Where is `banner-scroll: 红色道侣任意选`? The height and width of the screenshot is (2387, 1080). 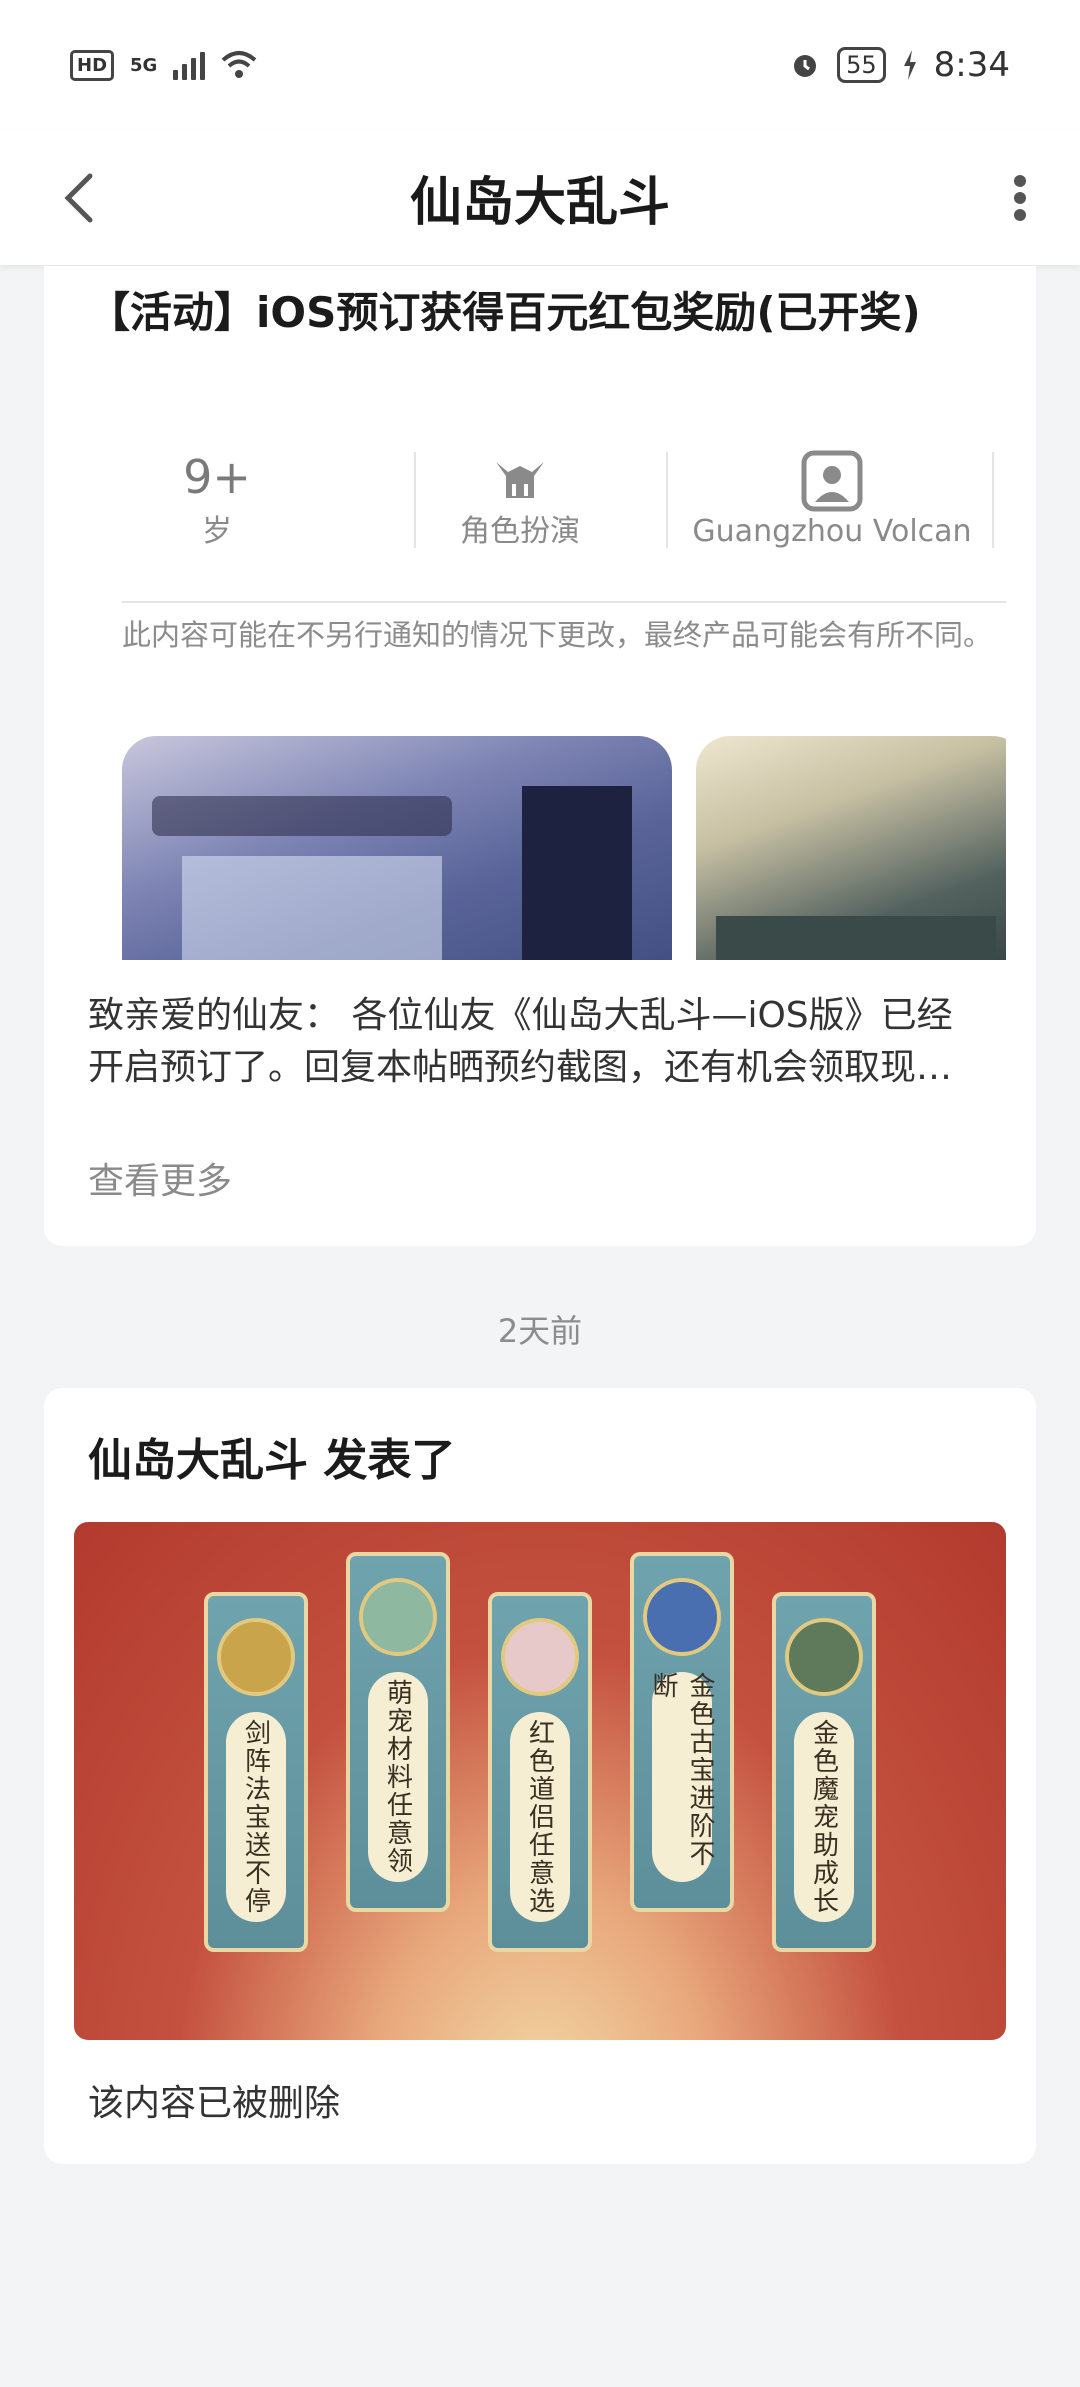
banner-scroll: 红色道侣任意选 is located at coordinates (540, 1772).